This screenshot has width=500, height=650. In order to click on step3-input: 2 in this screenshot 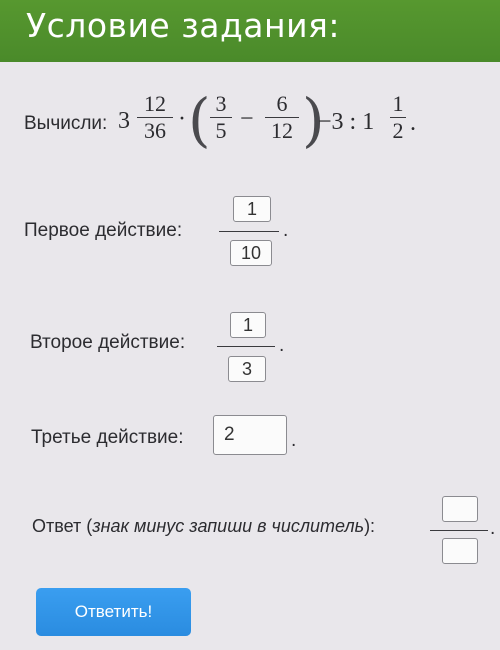, I will do `click(250, 435)`.